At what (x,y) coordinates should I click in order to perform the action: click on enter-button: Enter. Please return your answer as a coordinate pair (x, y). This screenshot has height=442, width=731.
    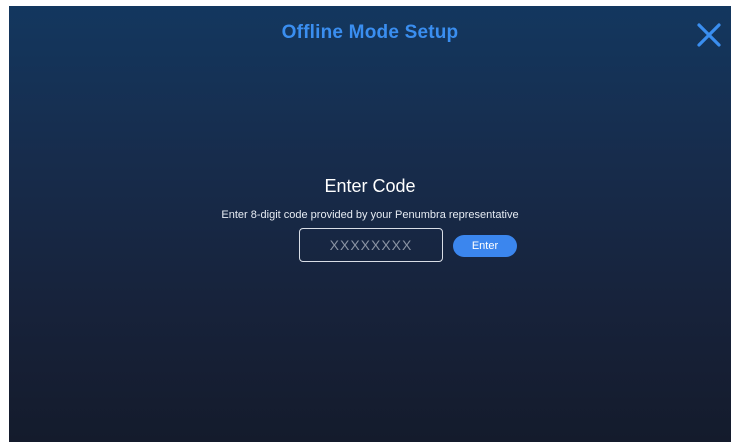
    Looking at the image, I should click on (485, 246).